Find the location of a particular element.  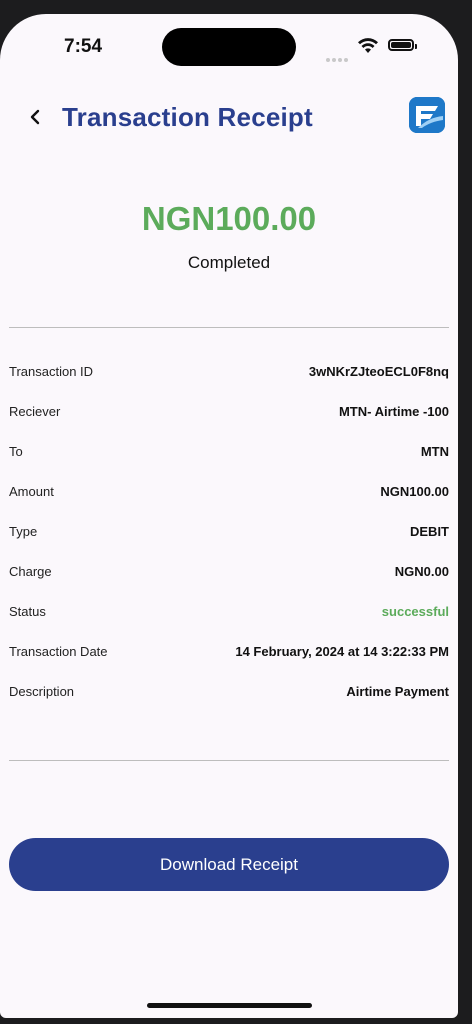

battery-icon is located at coordinates (402, 45).